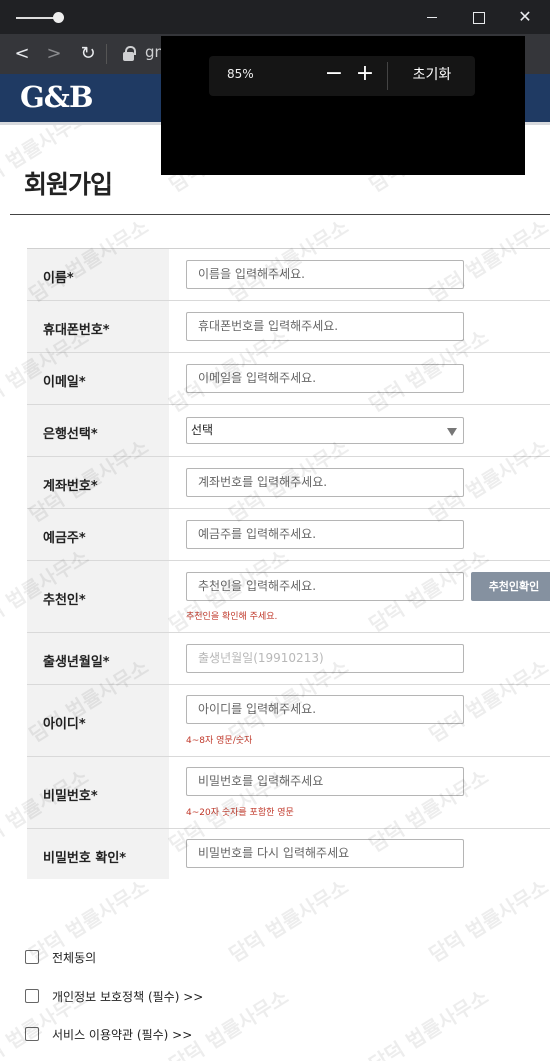  I want to click on userid-hint: 4~8자 영문/숫자, so click(219, 741).